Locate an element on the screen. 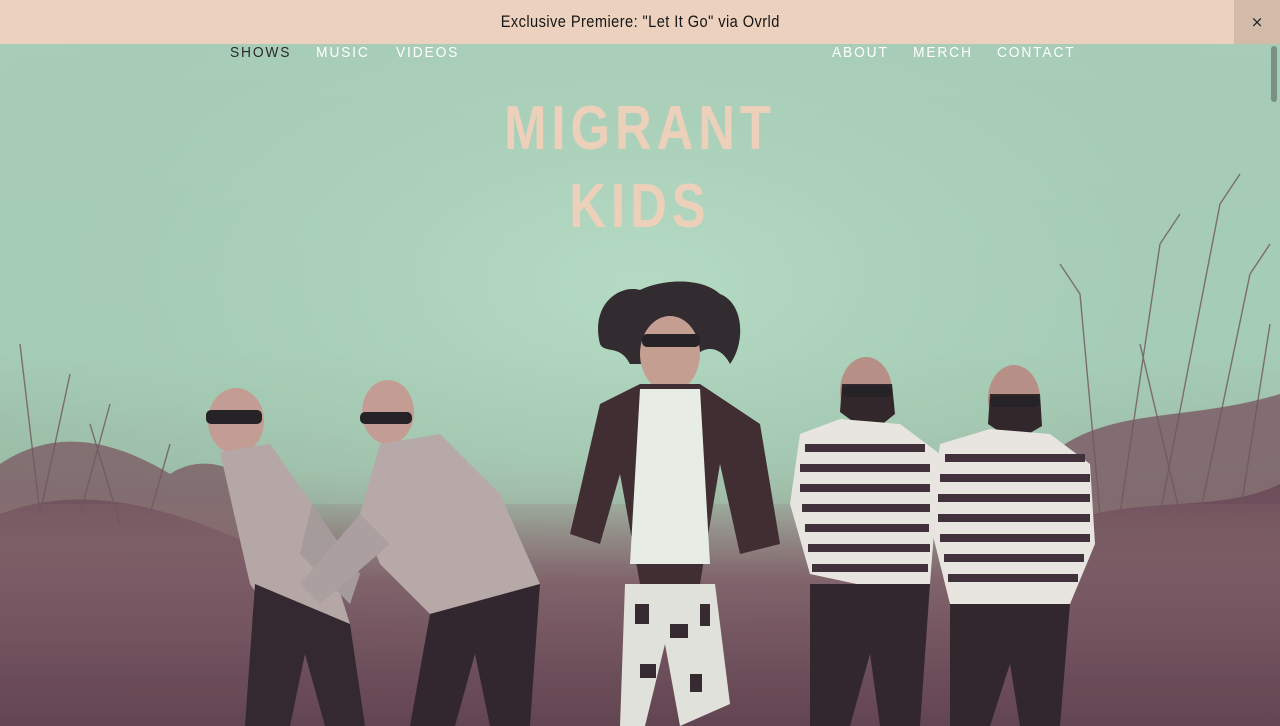  logo-line-2: KIDS is located at coordinates (640, 206).